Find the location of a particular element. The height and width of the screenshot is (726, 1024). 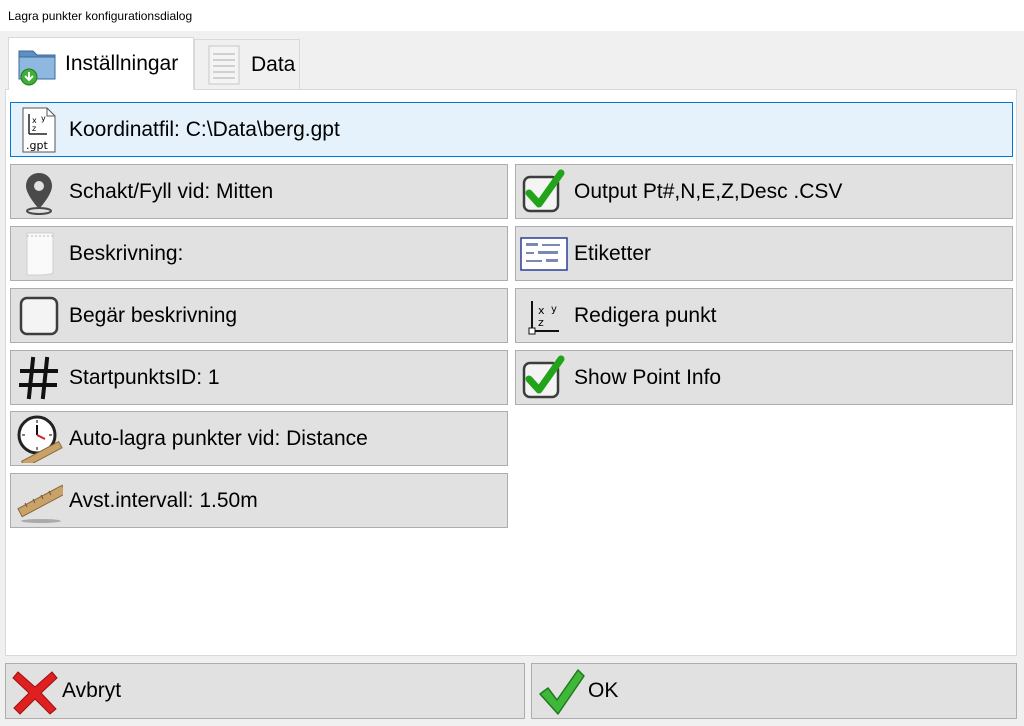

request-description-label: Begär beskrivning is located at coordinates (153, 315).